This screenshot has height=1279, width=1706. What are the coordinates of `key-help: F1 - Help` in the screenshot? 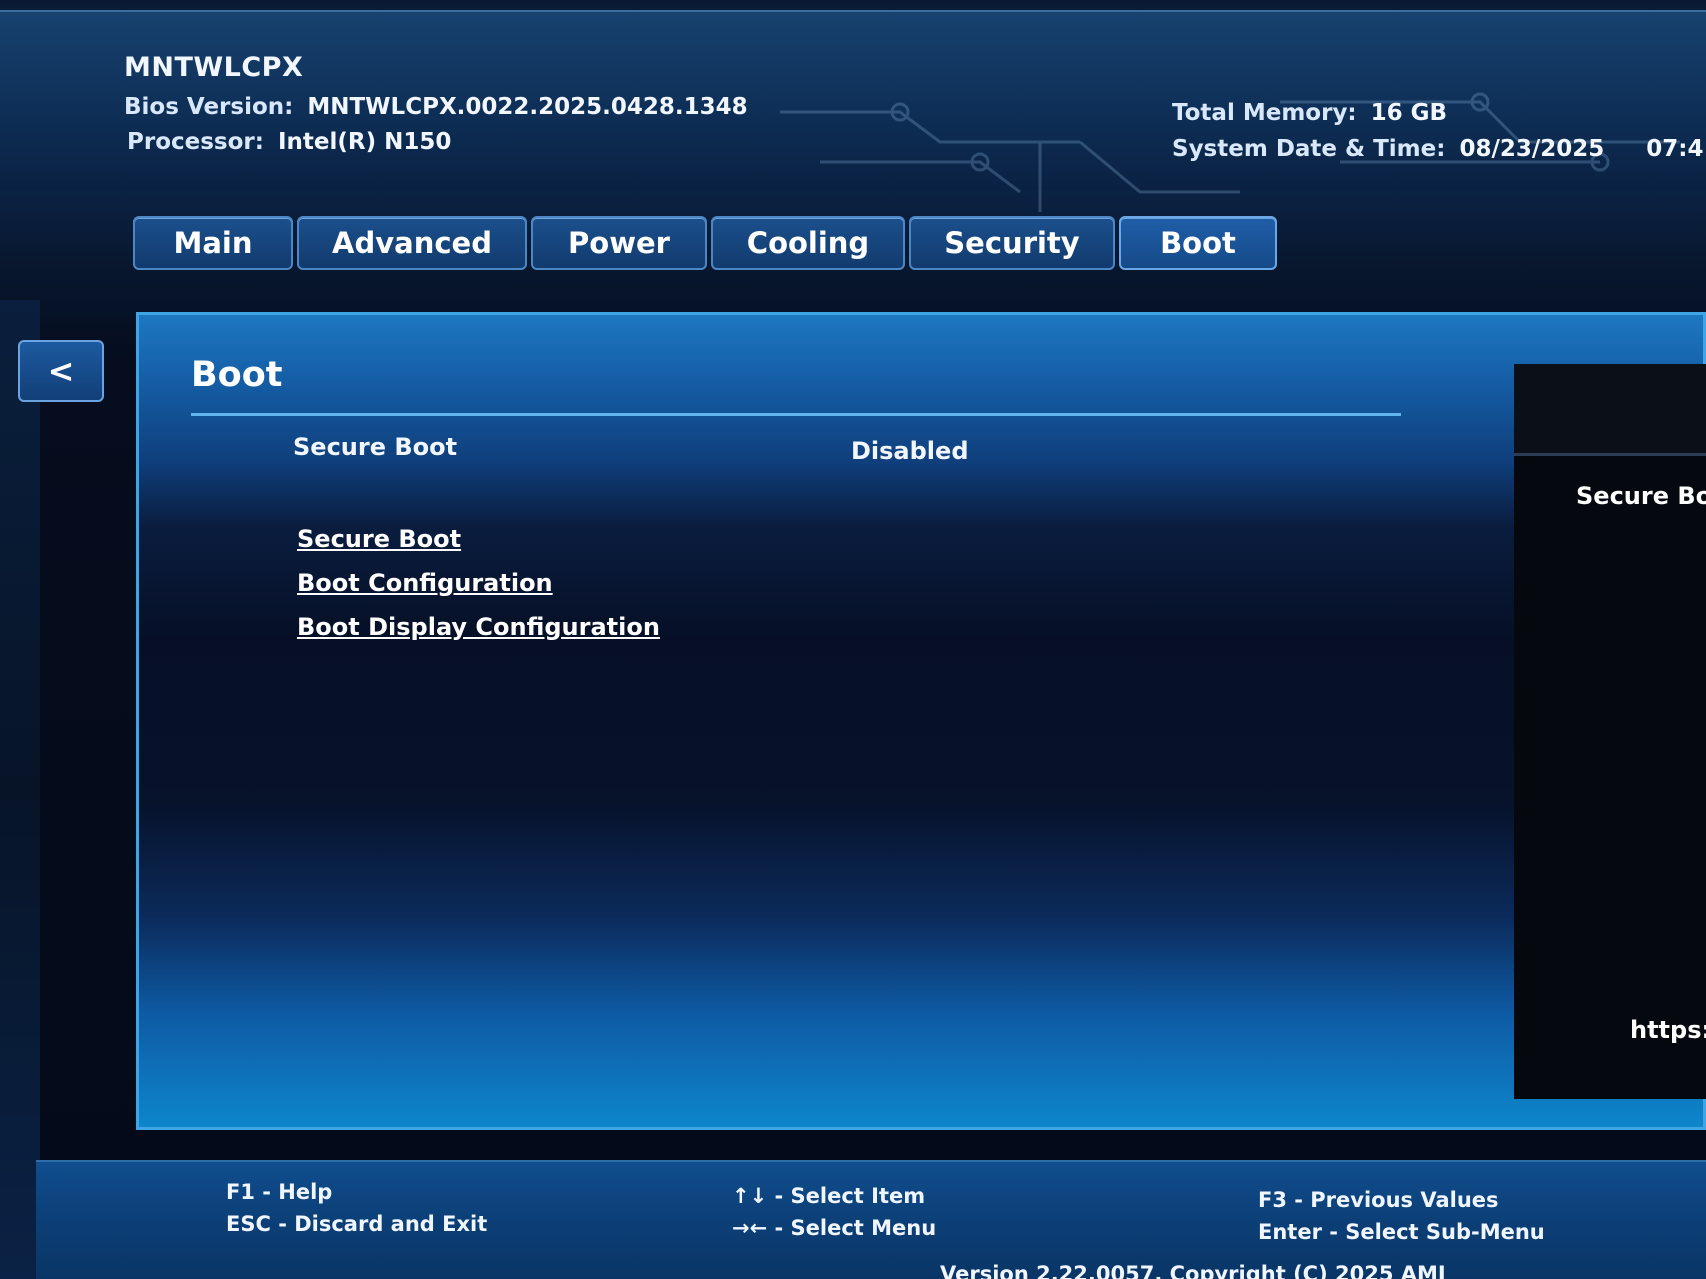 It's located at (279, 1192).